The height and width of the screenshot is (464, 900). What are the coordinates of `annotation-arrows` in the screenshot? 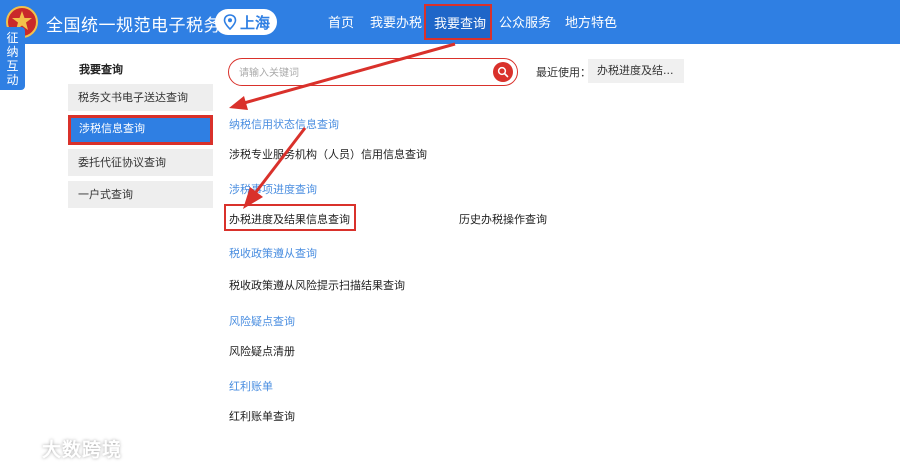 It's located at (342, 125).